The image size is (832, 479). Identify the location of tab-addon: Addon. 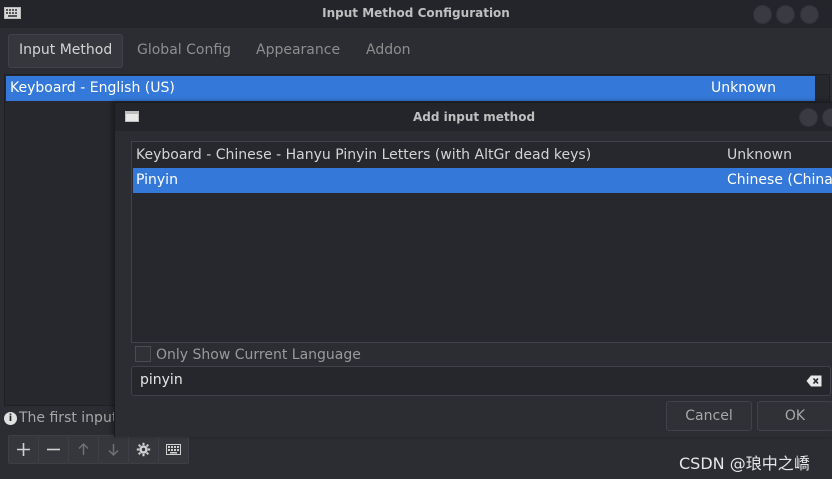
(388, 50).